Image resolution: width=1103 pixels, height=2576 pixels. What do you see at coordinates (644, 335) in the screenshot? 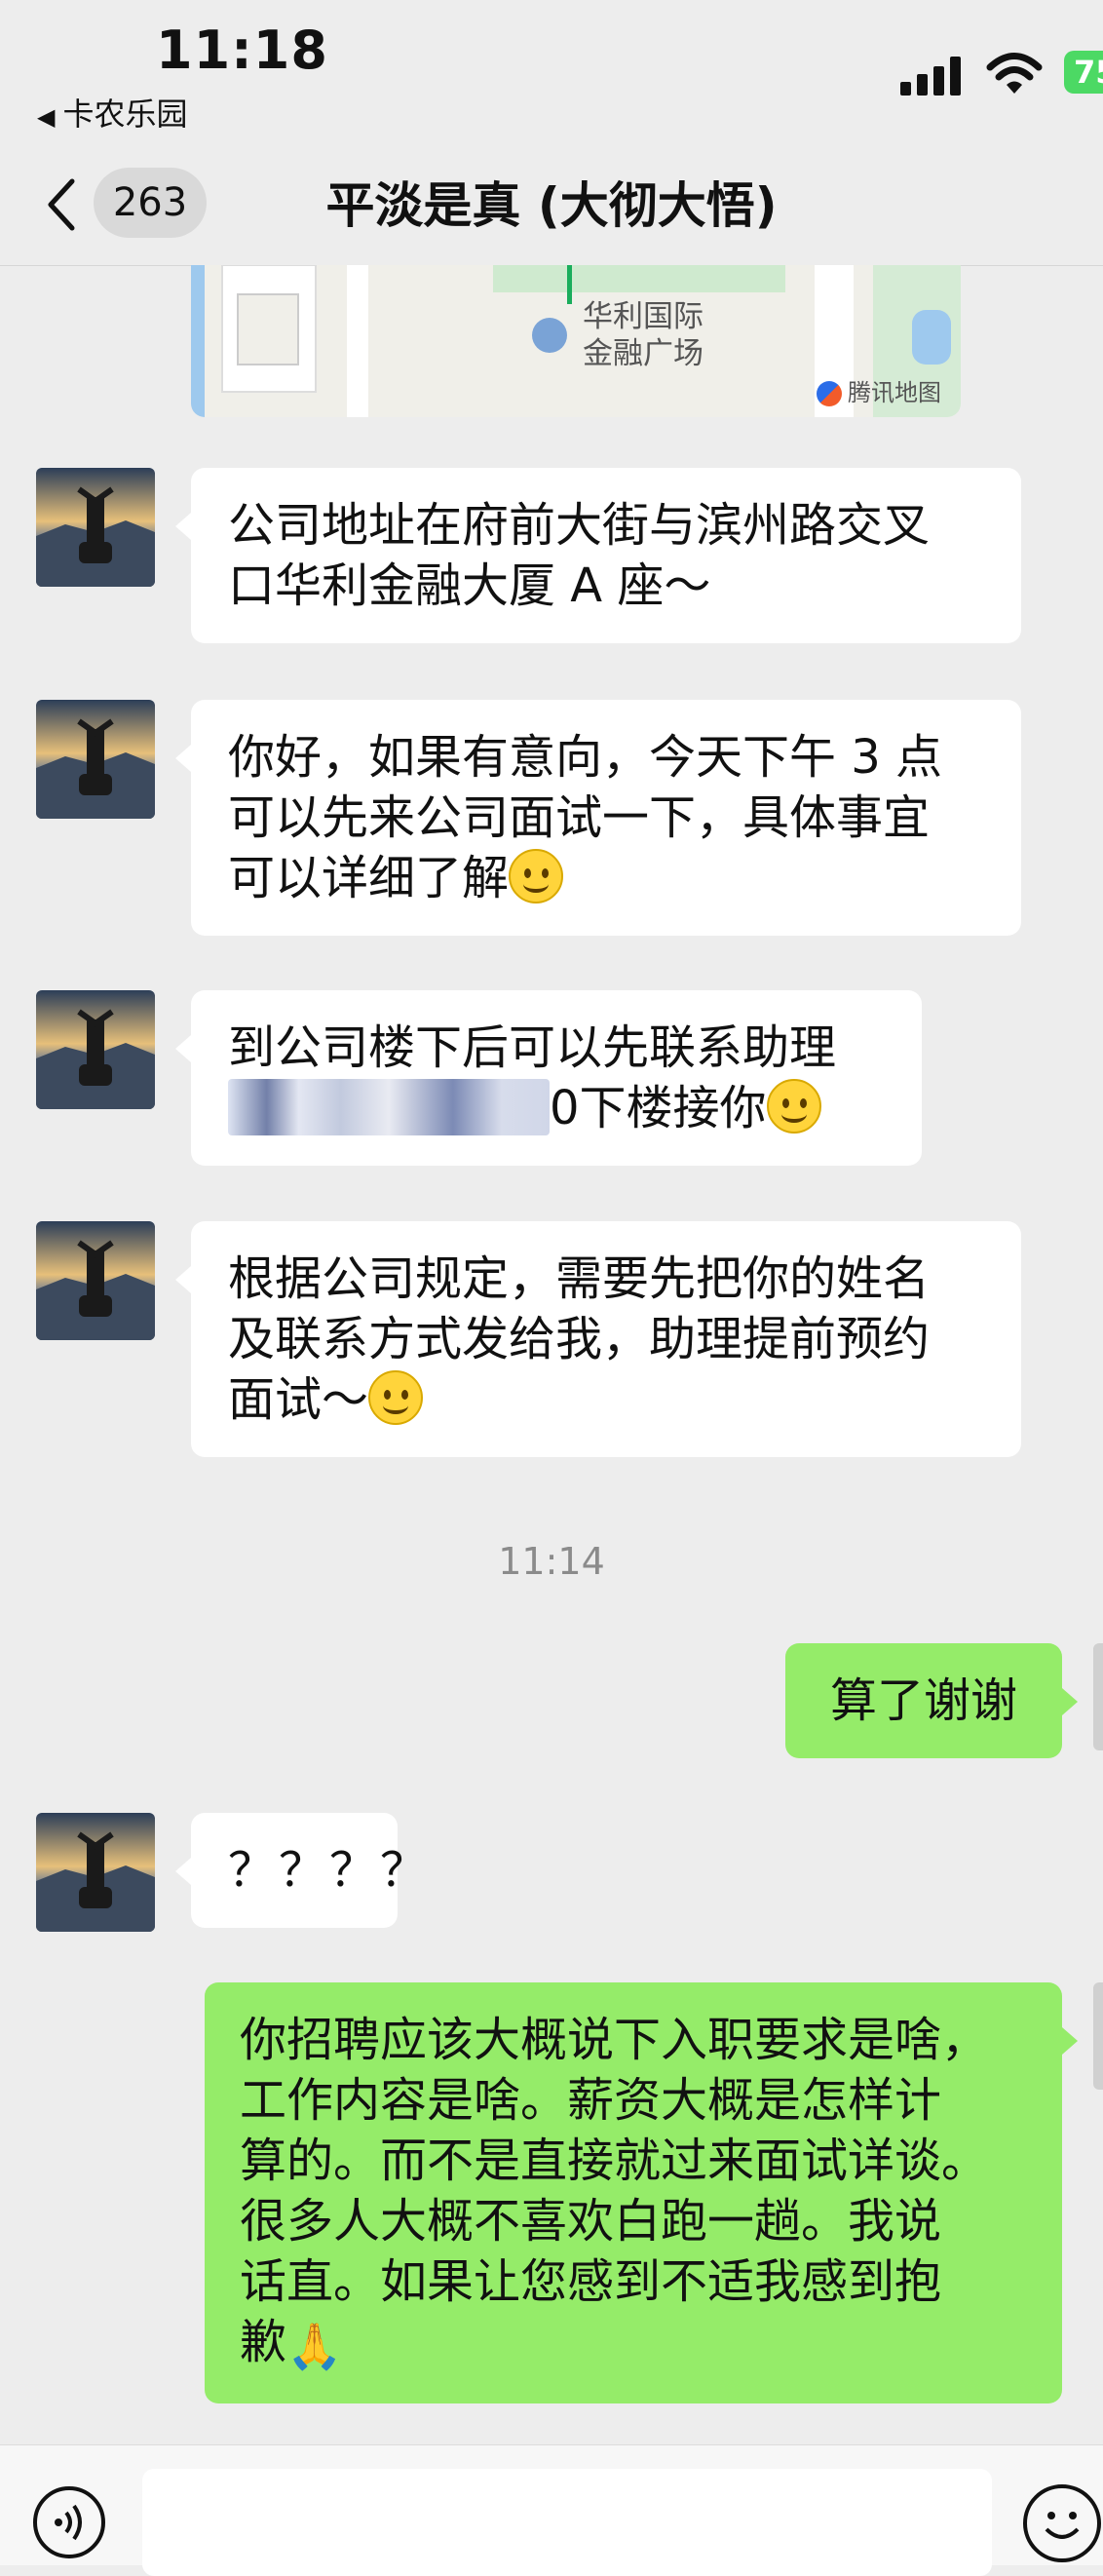
I see `map-place-label: 华利国际 金融广场` at bounding box center [644, 335].